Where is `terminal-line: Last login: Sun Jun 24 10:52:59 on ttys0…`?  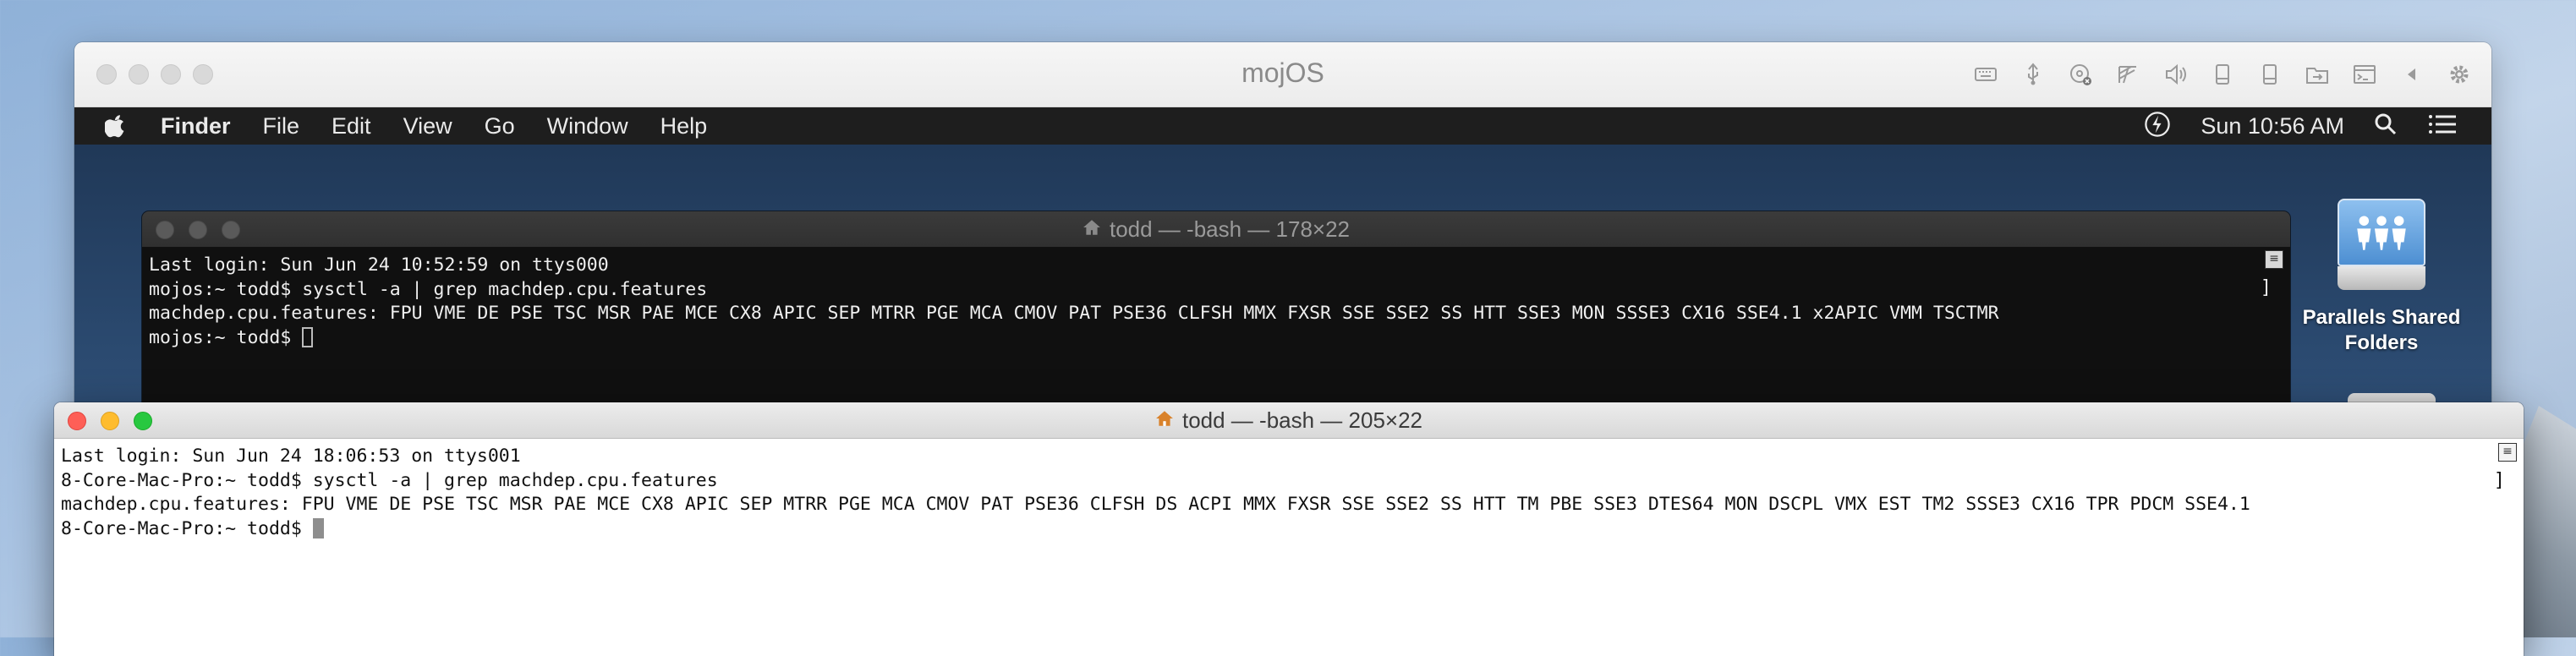
terminal-line: Last login: Sun Jun 24 10:52:59 on ttys0… is located at coordinates (379, 265).